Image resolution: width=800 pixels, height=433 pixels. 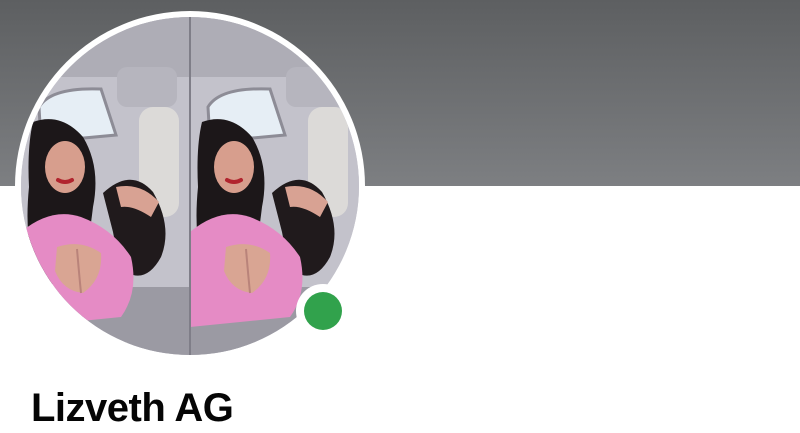 I want to click on online-status-dot, so click(x=323, y=311).